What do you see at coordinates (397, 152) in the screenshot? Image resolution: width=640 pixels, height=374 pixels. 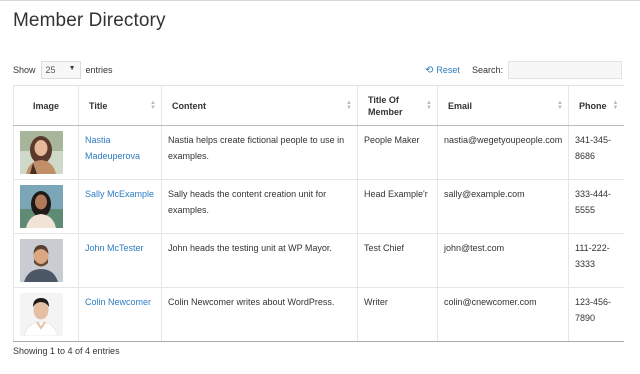 I see `member-title-cell: People Maker` at bounding box center [397, 152].